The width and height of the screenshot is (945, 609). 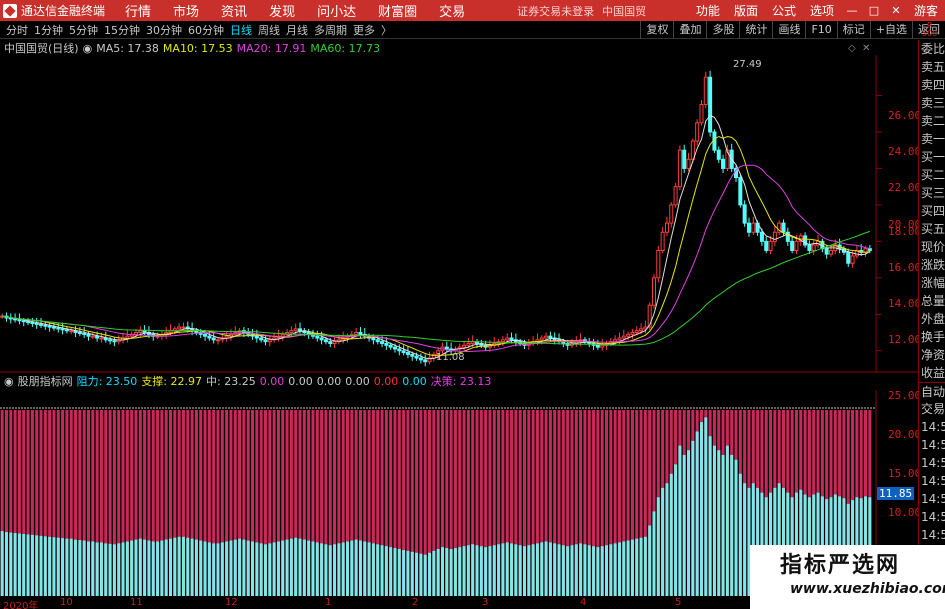 I want to click on panel-auto: 自动, so click(x=932, y=391).